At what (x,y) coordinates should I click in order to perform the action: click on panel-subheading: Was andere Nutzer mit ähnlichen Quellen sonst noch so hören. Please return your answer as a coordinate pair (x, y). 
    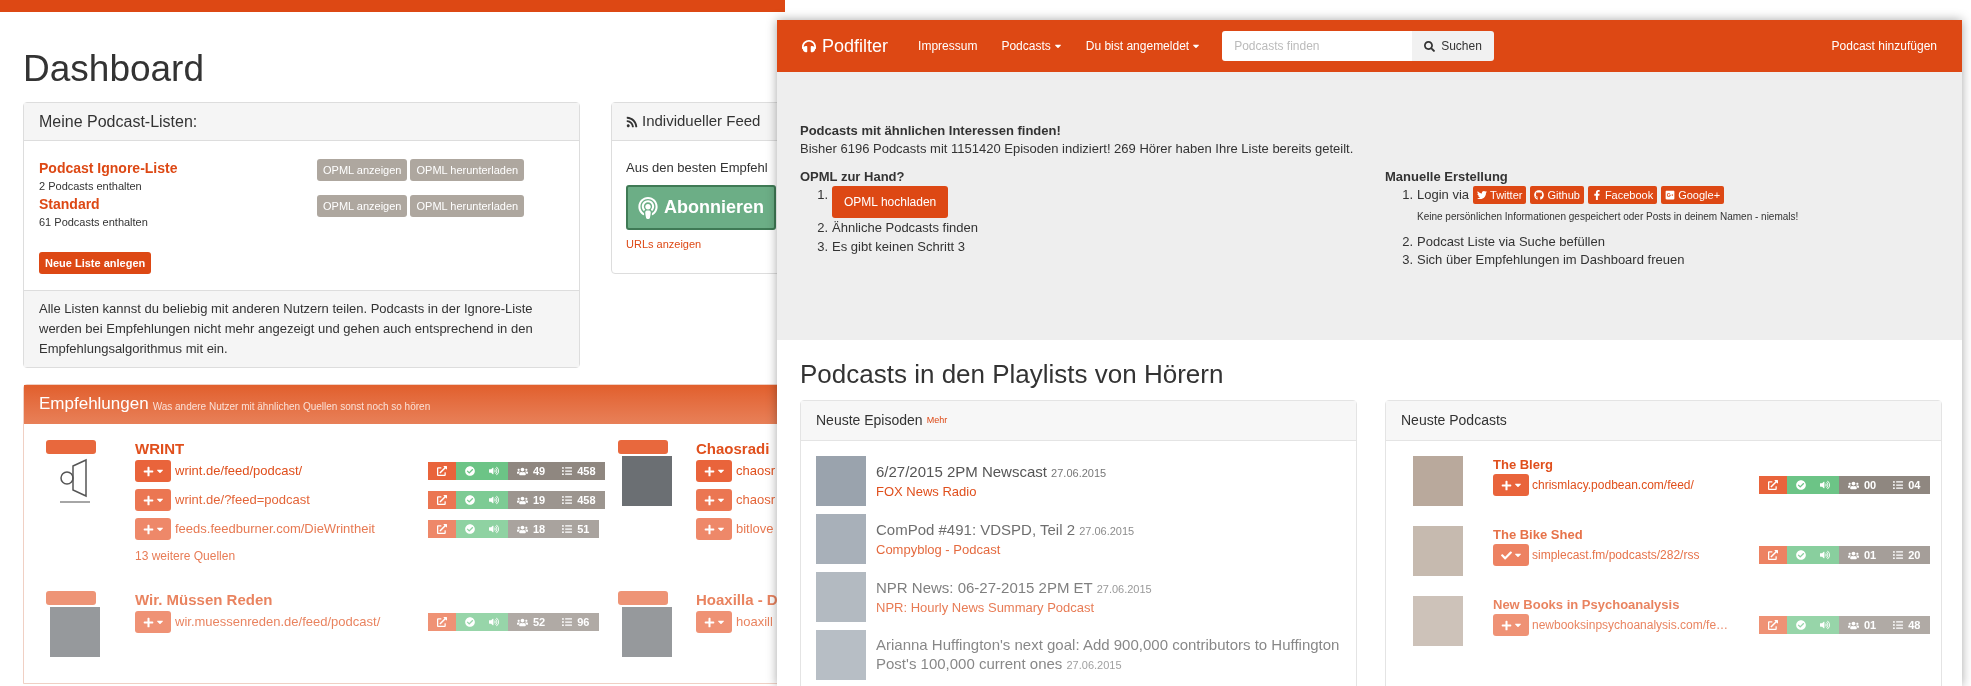
    Looking at the image, I should click on (291, 407).